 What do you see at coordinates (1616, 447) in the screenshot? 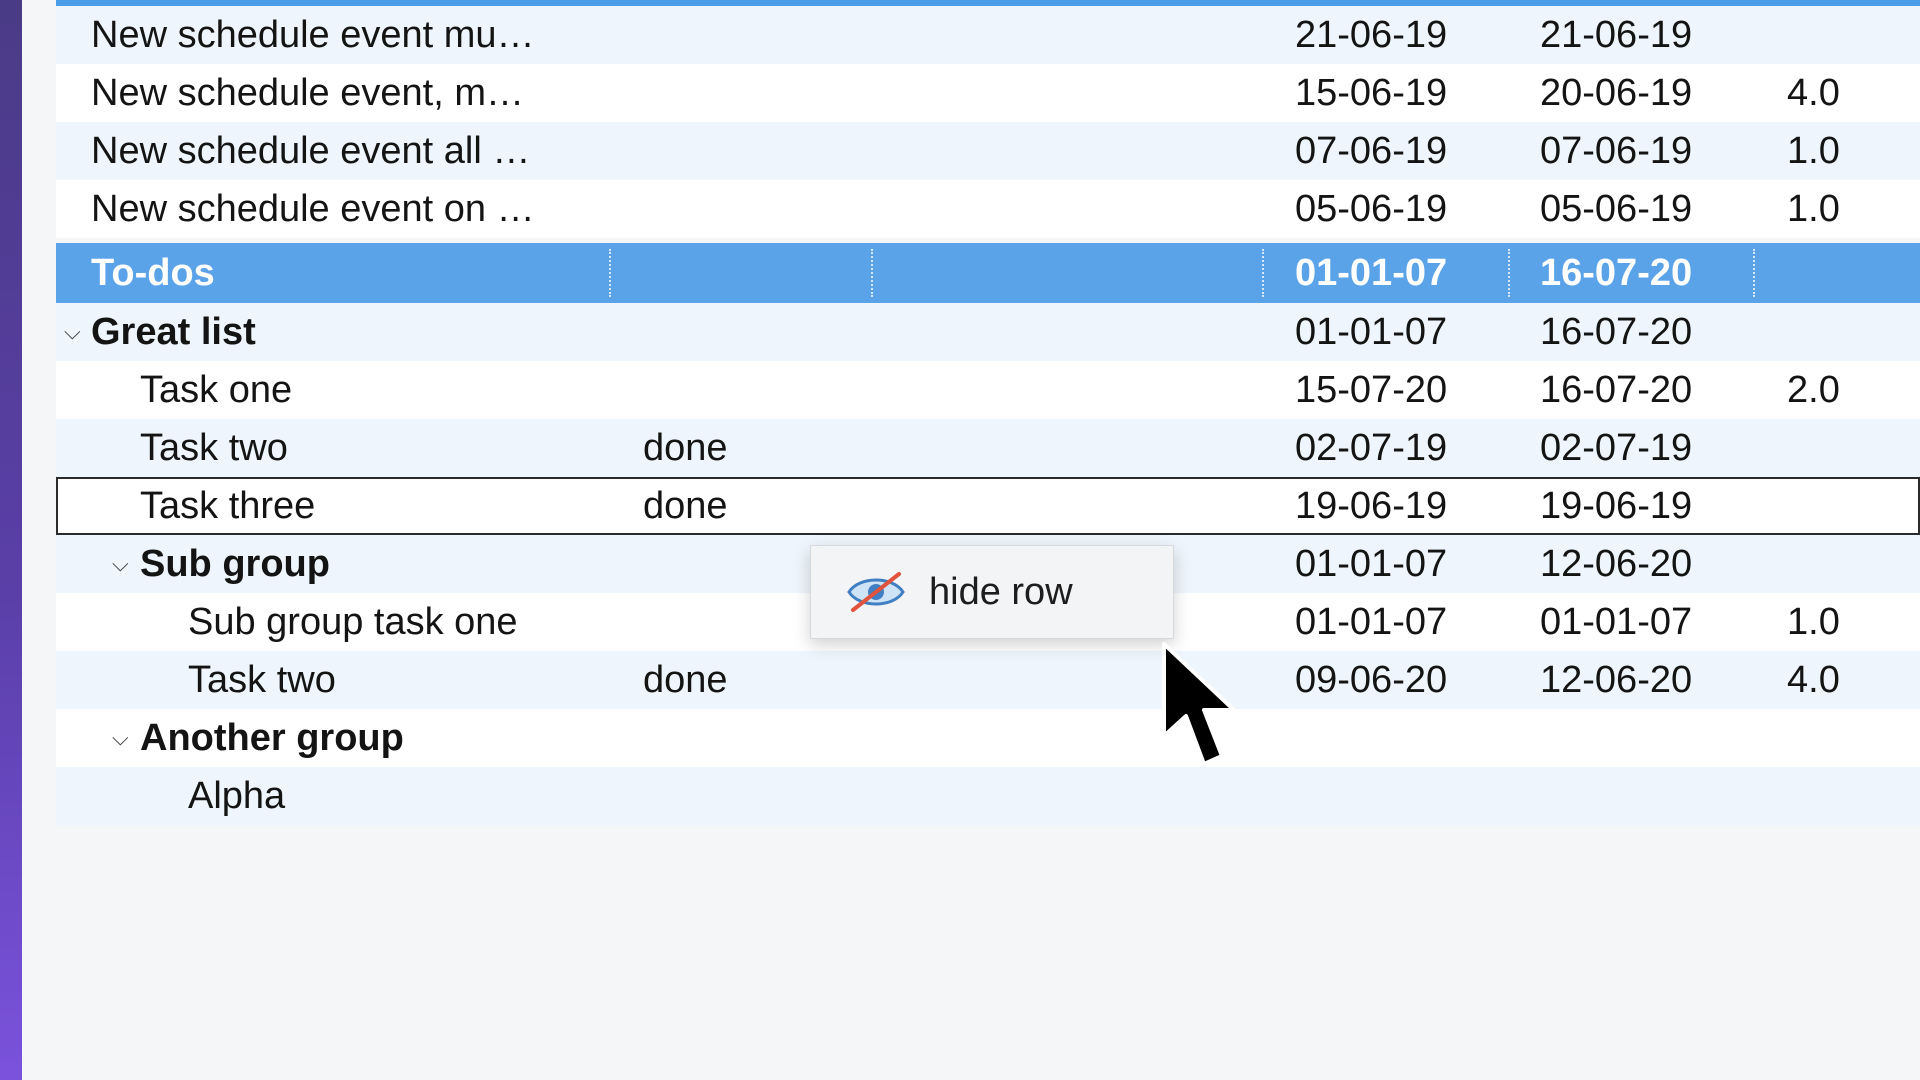
I see `end-date: 02-07-19` at bounding box center [1616, 447].